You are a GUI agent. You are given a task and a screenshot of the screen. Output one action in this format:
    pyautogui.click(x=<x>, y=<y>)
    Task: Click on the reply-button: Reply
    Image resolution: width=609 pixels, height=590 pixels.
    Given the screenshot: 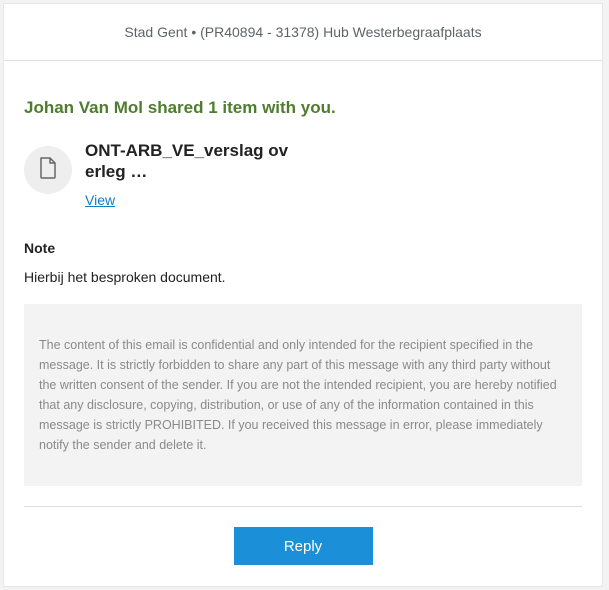 What is the action you would take?
    pyautogui.click(x=303, y=546)
    